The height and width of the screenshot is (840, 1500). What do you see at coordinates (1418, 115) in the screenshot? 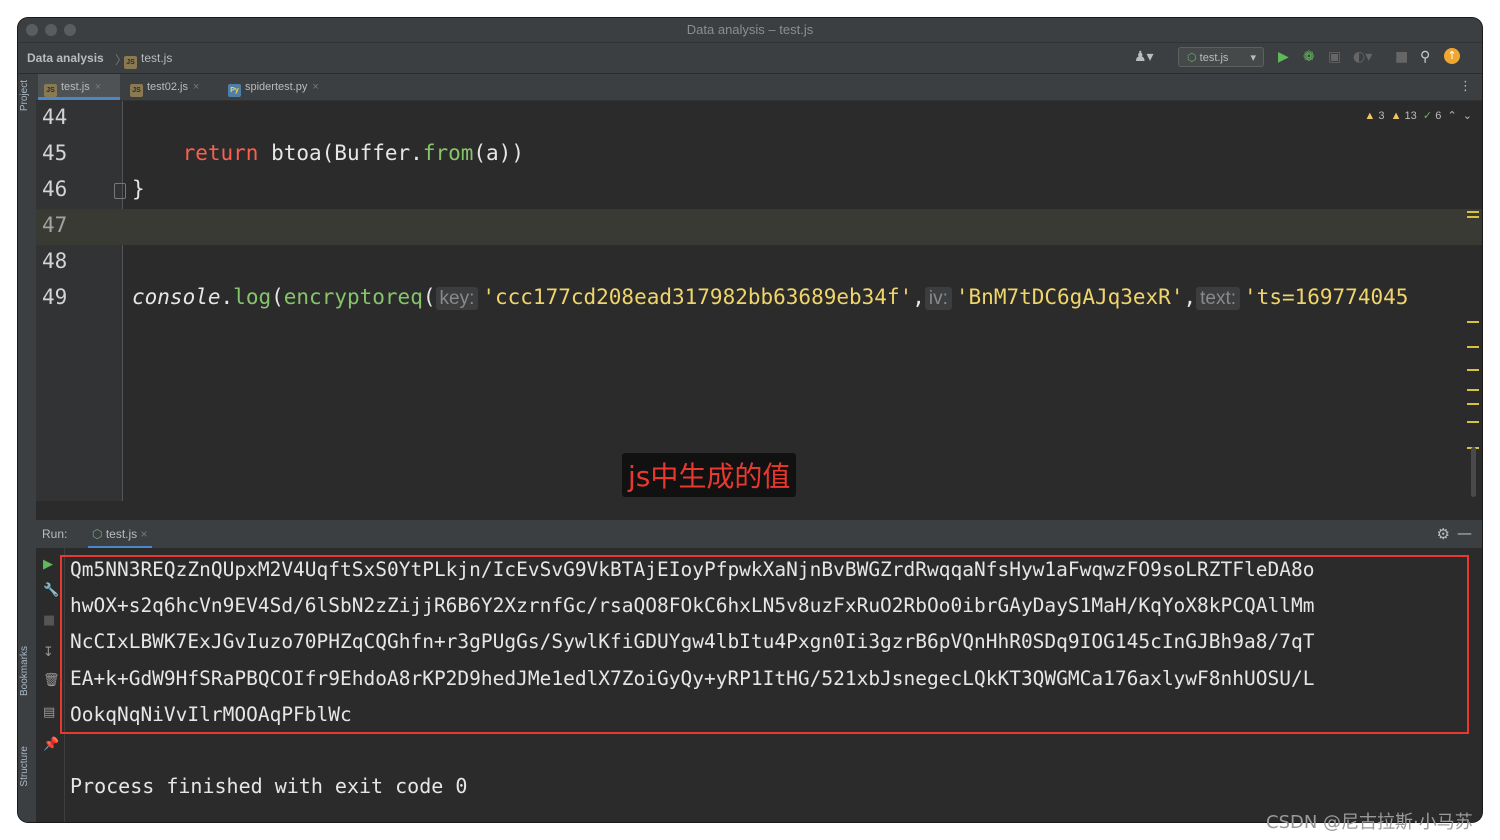
I see `inspection-widget: ▲ 3 ▲ 13 ✓ 6 ⌃ ⌄` at bounding box center [1418, 115].